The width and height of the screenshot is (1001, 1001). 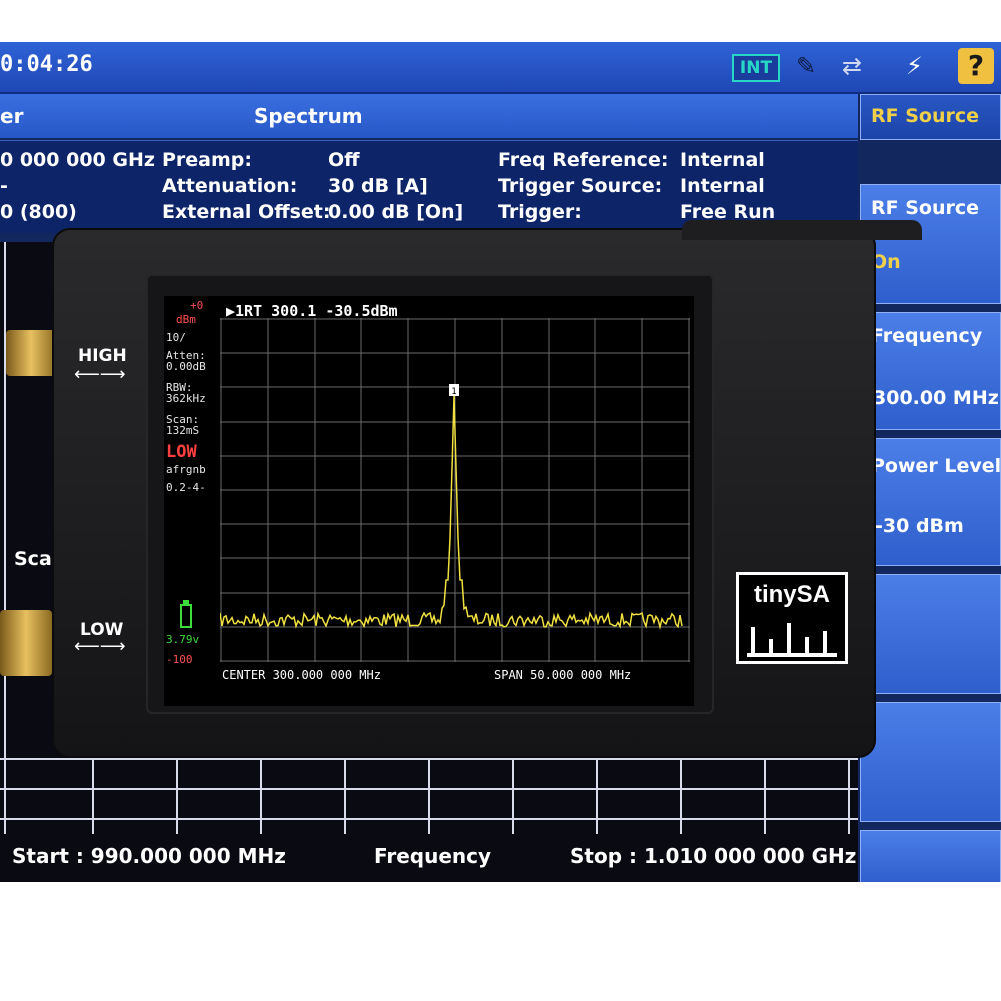 I want to click on menu-header: RF Source, so click(x=930, y=117).